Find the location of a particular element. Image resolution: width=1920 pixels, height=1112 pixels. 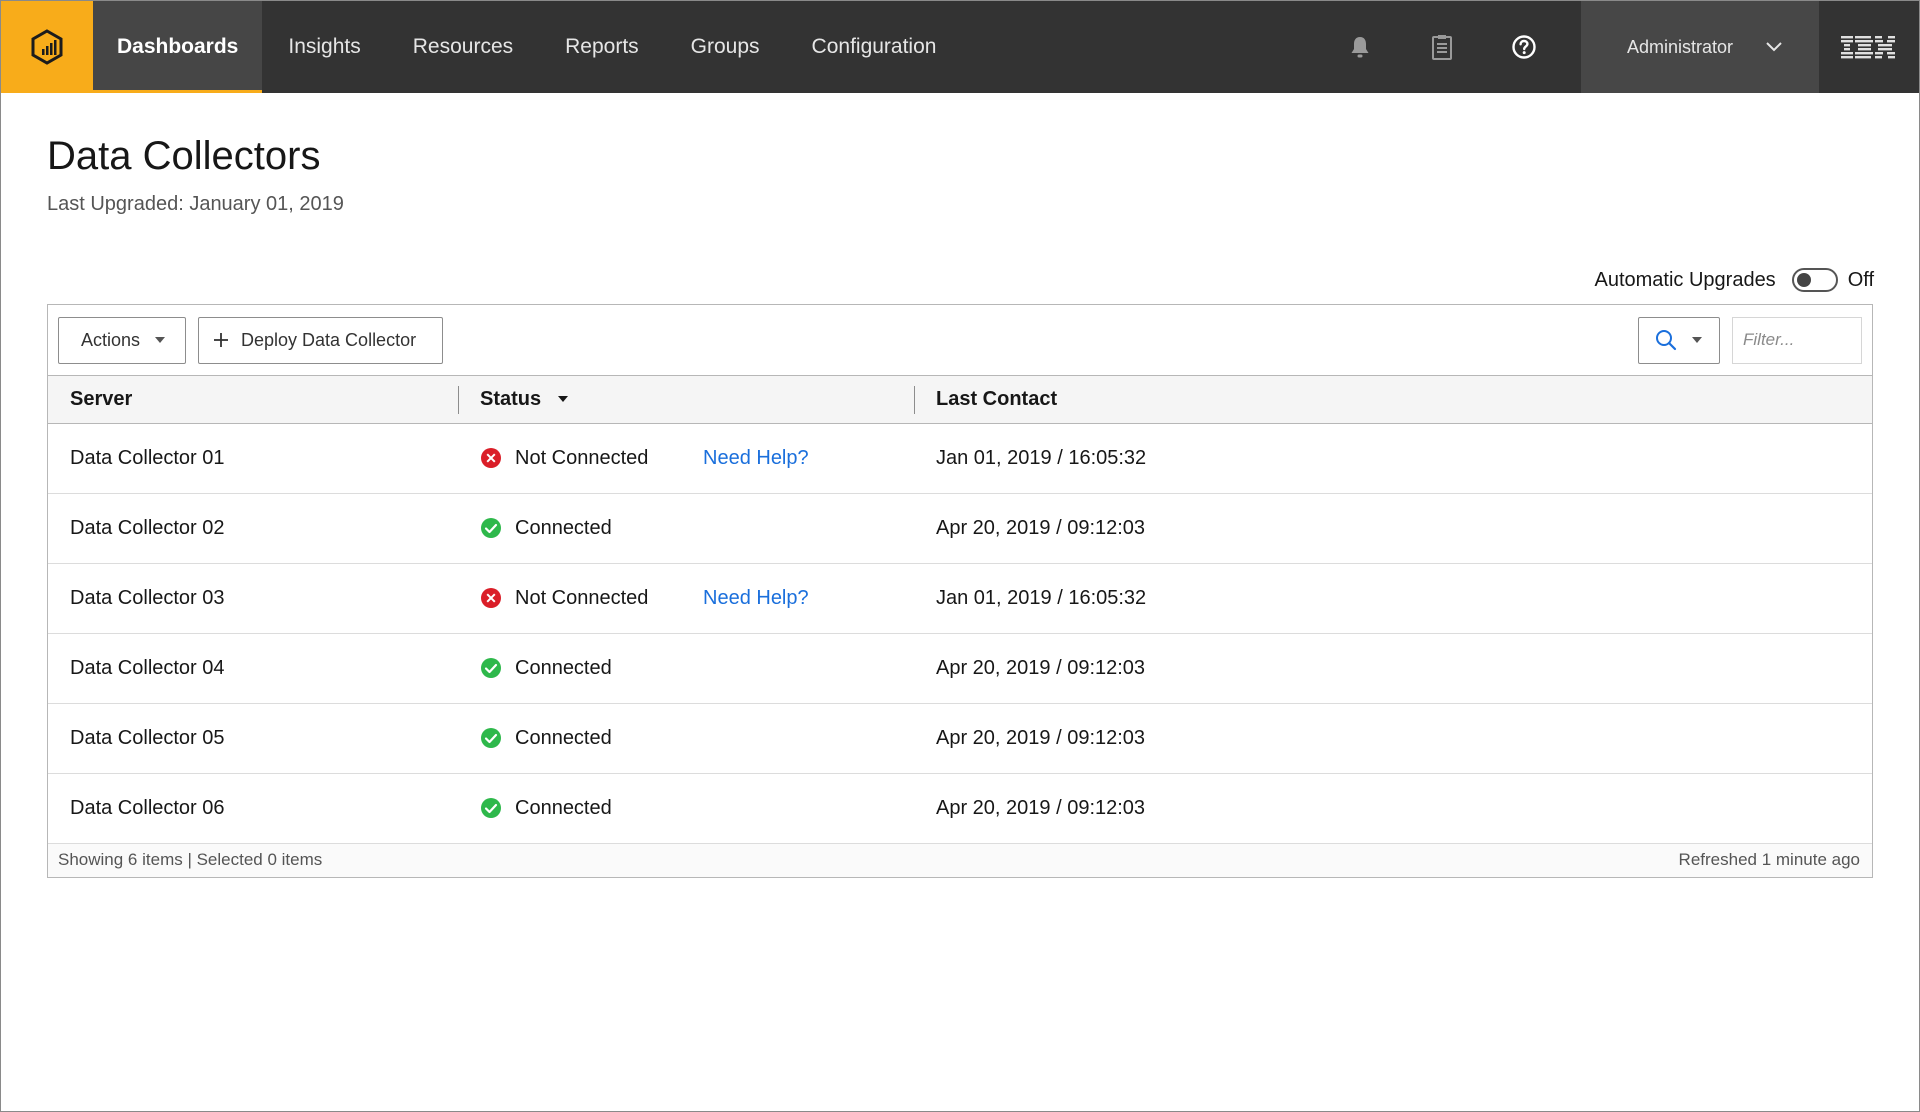

nav-item-configuration: Configuration is located at coordinates (874, 47).